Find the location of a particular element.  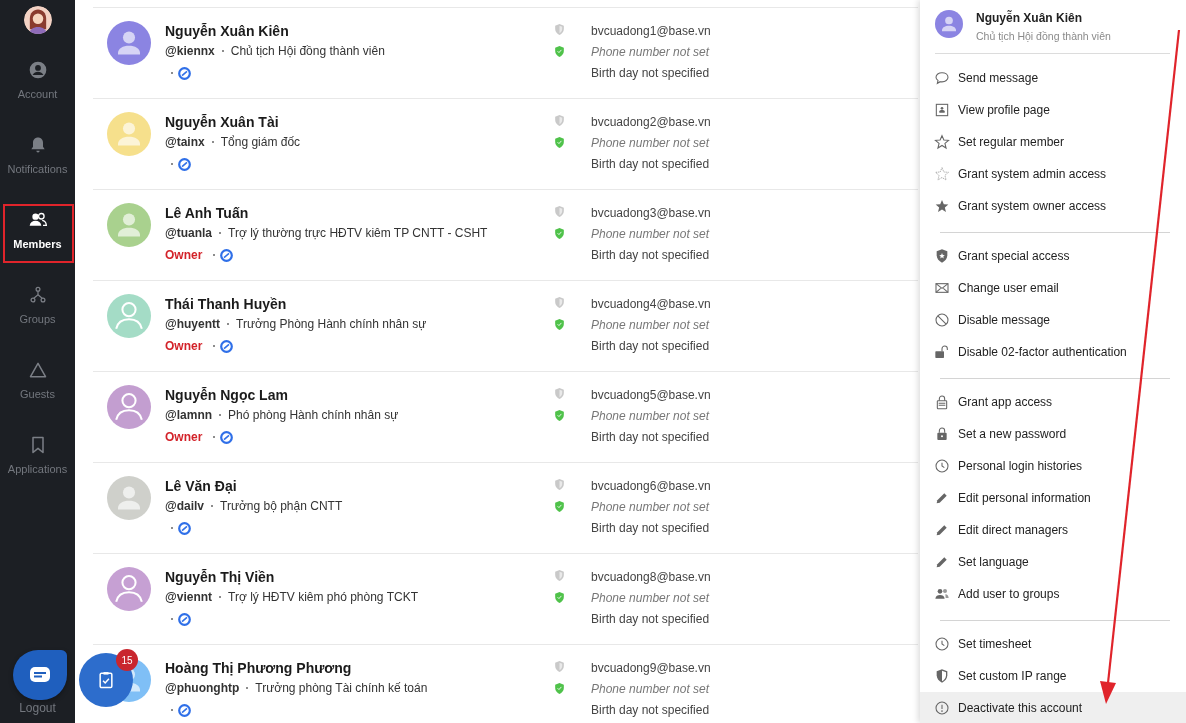

member-title: Trưởng bộ phận CNTT is located at coordinates (281, 506).